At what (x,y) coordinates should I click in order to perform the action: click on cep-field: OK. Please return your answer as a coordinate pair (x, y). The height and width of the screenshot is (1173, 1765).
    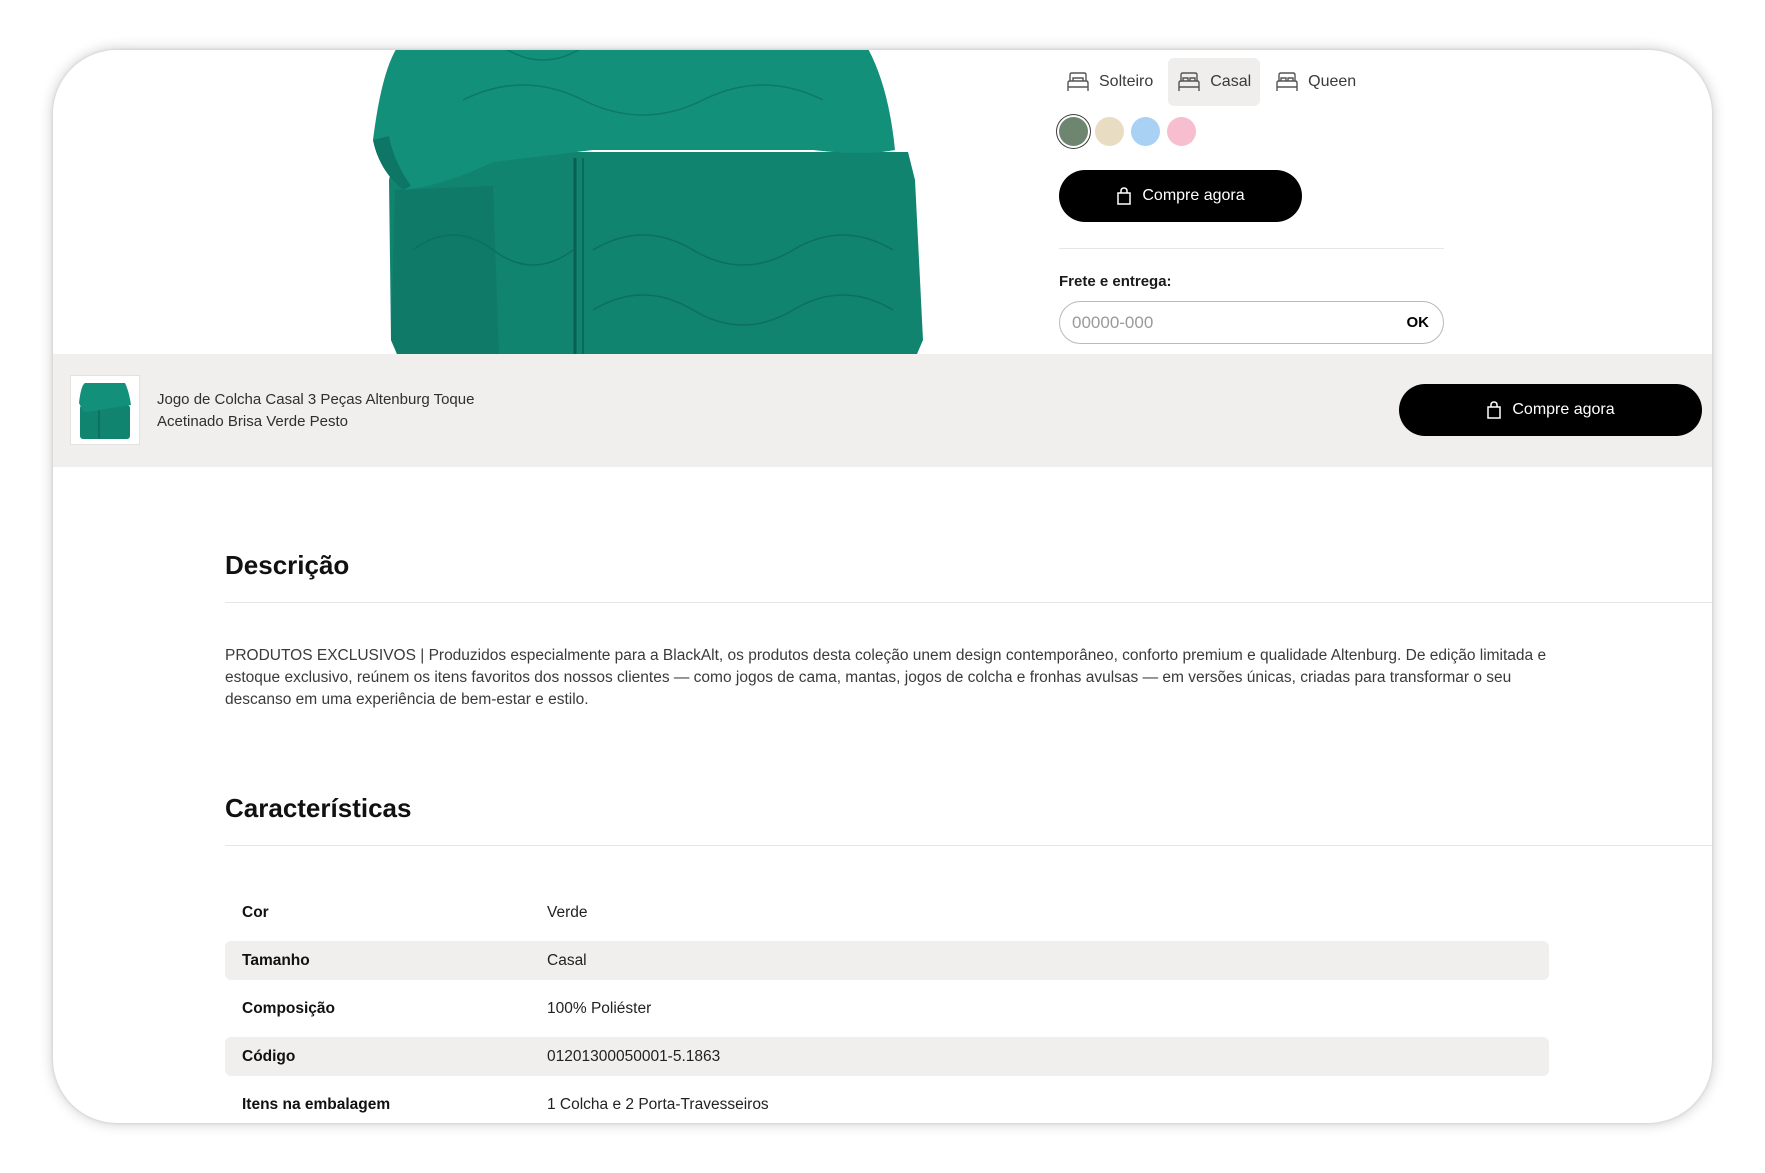
    Looking at the image, I should click on (1251, 322).